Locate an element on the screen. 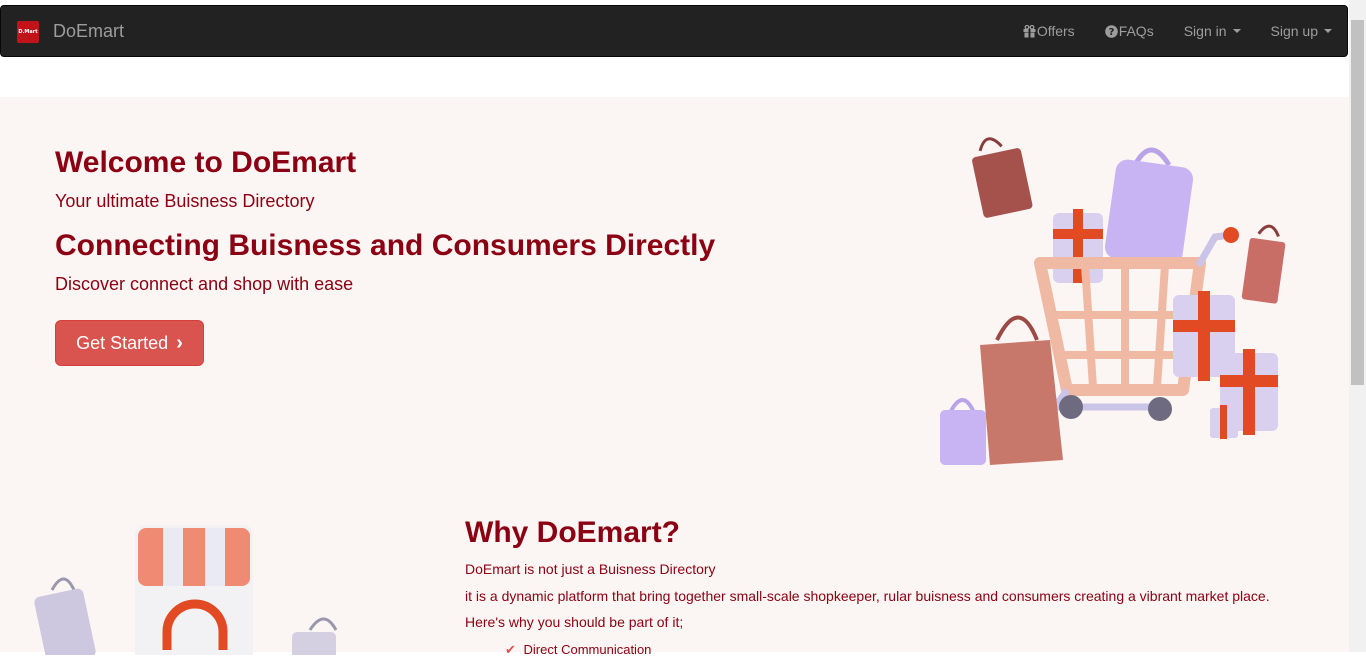 Image resolution: width=1366 pixels, height=658 pixels. list-item-label: Direct Communication is located at coordinates (587, 649).